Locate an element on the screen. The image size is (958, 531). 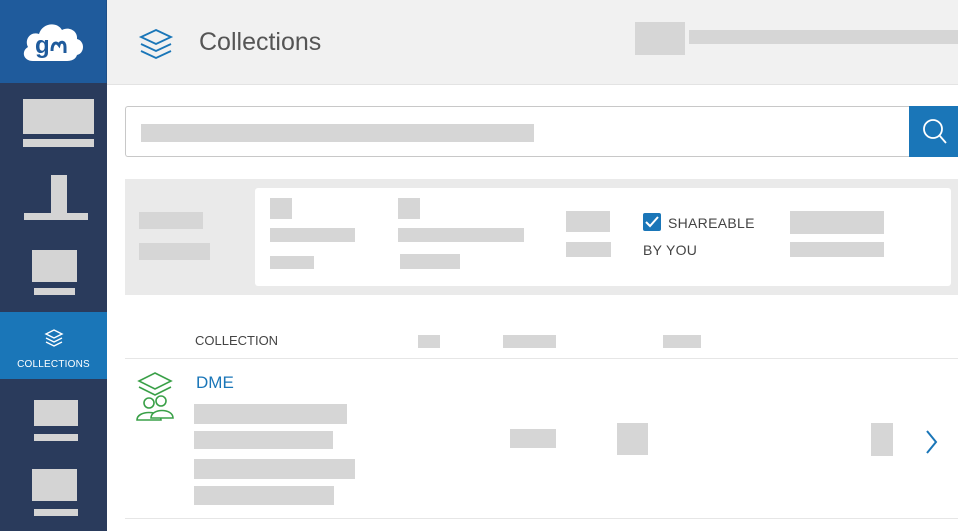
search-button is located at coordinates (933, 131).